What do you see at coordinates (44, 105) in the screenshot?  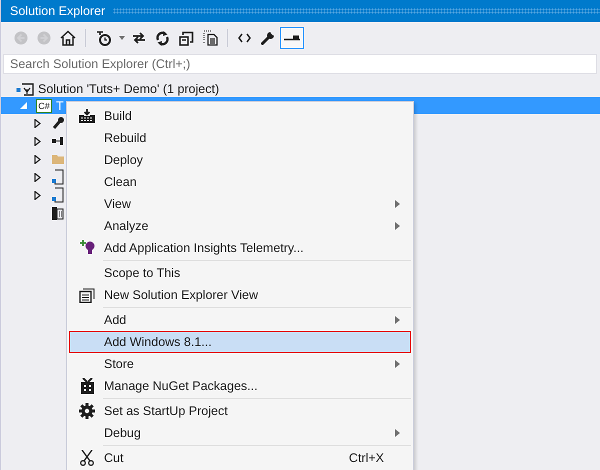 I see `csharp-project-icon: C#` at bounding box center [44, 105].